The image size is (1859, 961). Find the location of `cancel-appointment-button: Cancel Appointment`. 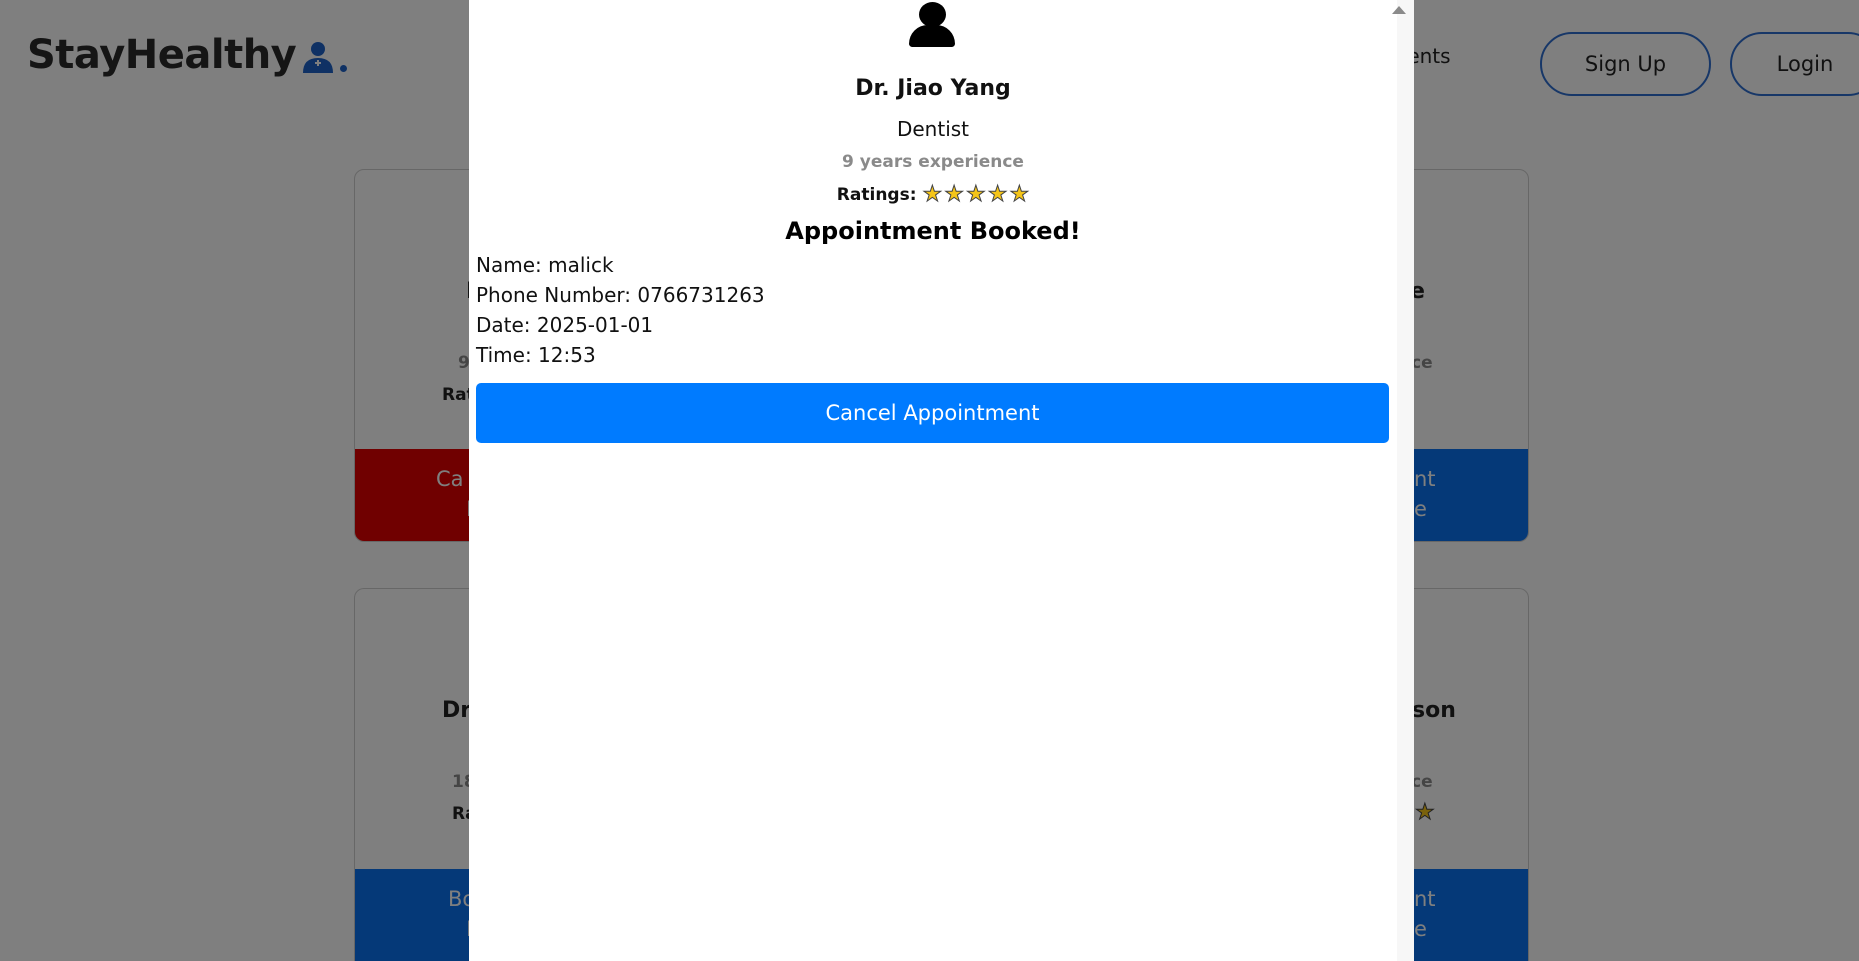

cancel-appointment-button: Cancel Appointment is located at coordinates (932, 413).